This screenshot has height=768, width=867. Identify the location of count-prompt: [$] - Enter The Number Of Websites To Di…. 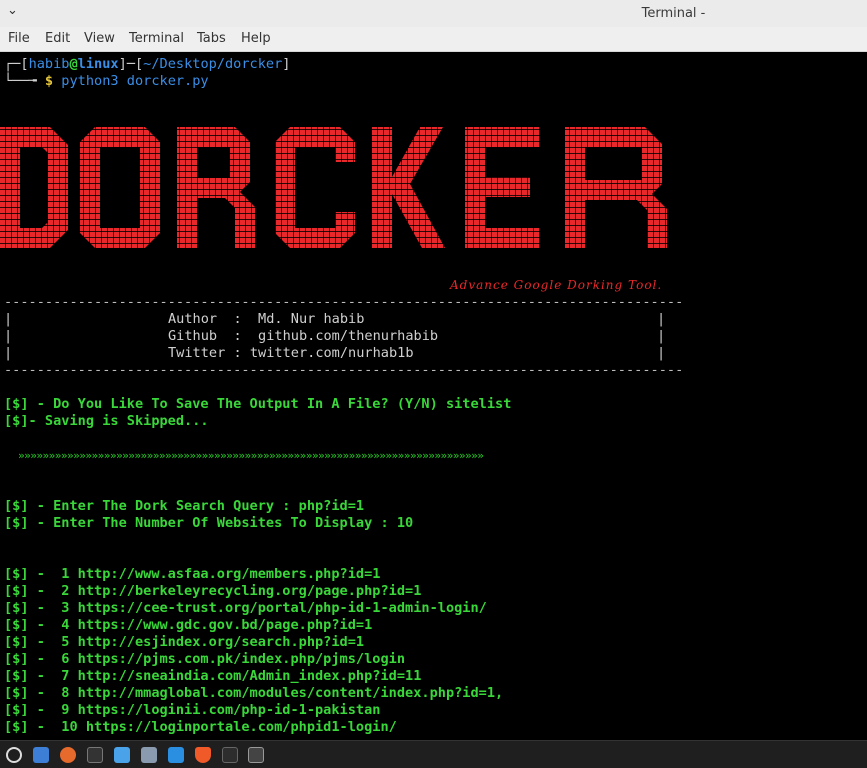
(209, 523).